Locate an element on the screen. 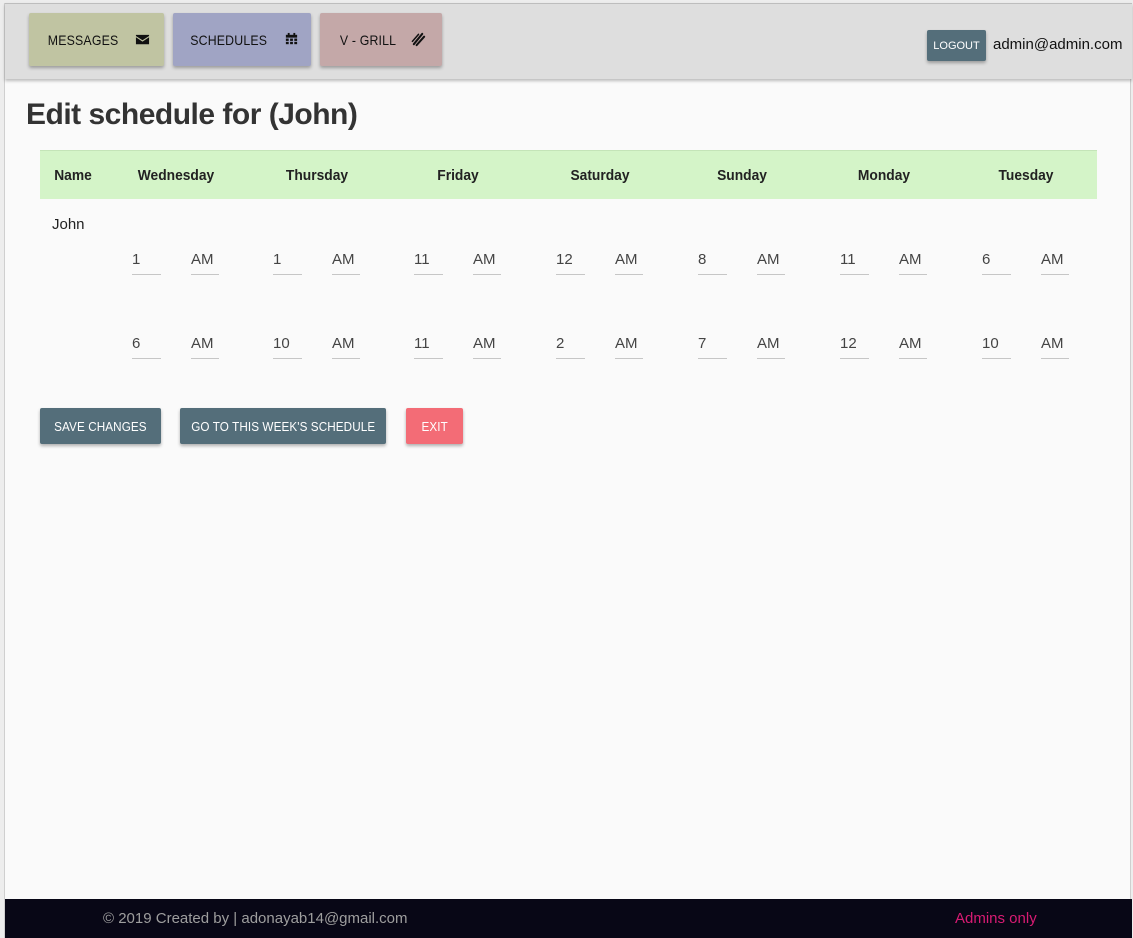  hour-input-saturday-1: 12 is located at coordinates (570, 260).